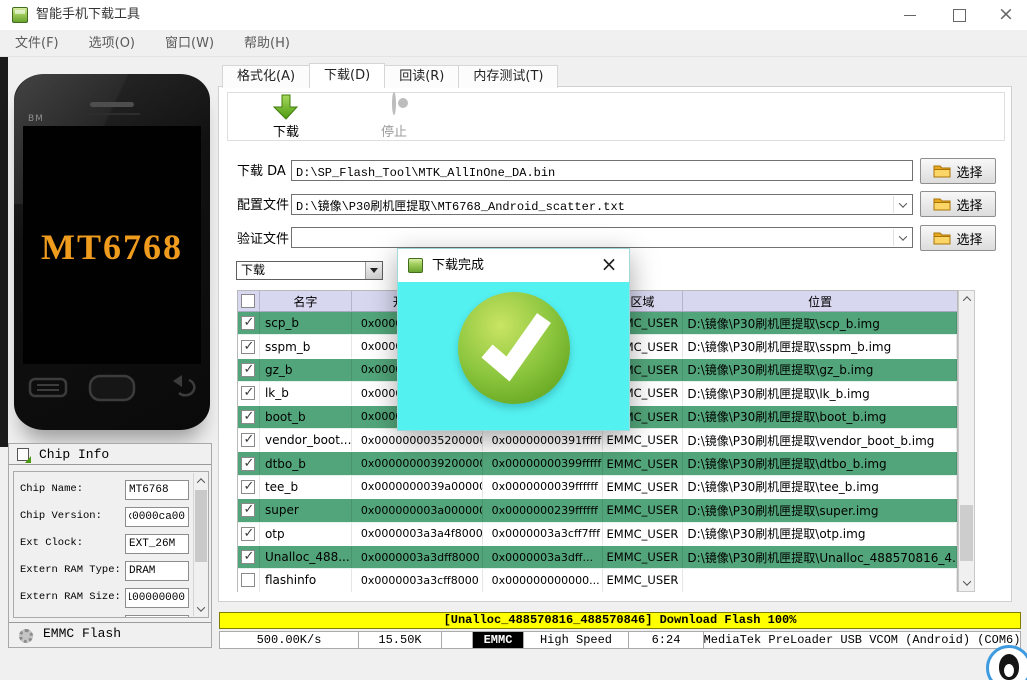 The height and width of the screenshot is (680, 1027). What do you see at coordinates (508, 76) in the screenshot?
I see `tab-memory-test: 内存测试(T)` at bounding box center [508, 76].